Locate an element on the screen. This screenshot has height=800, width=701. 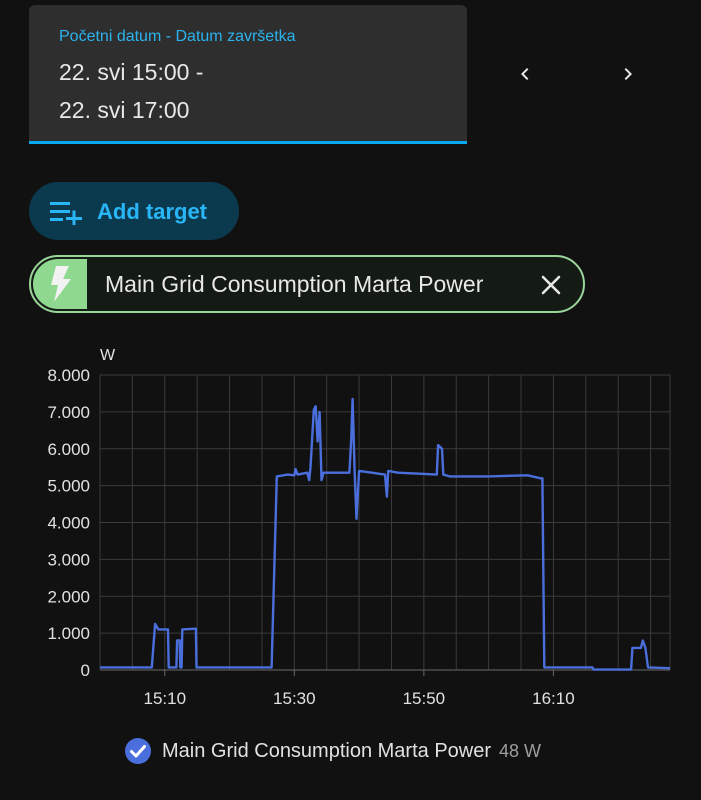
chevron-left-icon is located at coordinates (525, 74).